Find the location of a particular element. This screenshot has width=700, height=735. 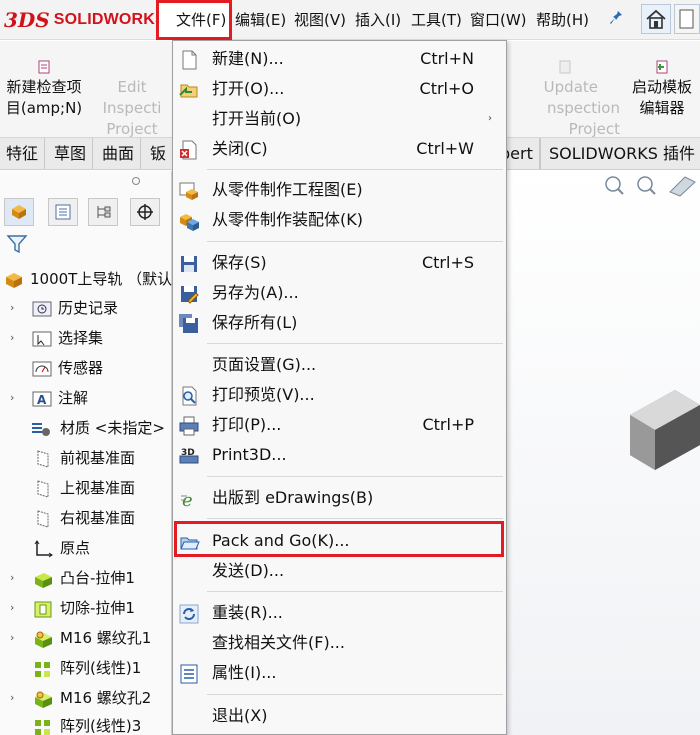

button-label: 编辑器 is located at coordinates (662, 108).